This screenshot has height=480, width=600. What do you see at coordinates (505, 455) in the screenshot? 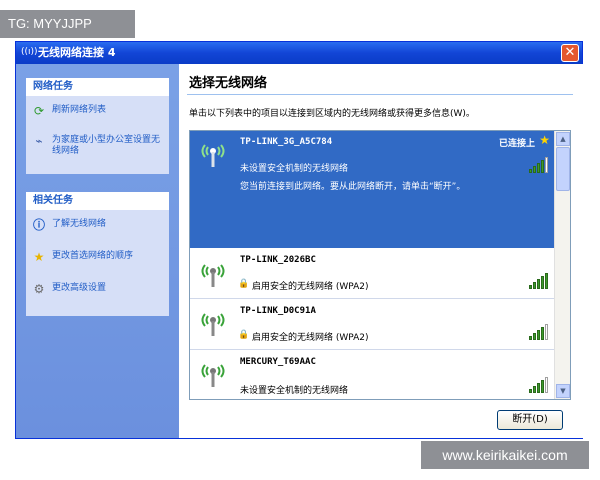
I see `watermark-bottom: www.keirikaikei.com` at bounding box center [505, 455].